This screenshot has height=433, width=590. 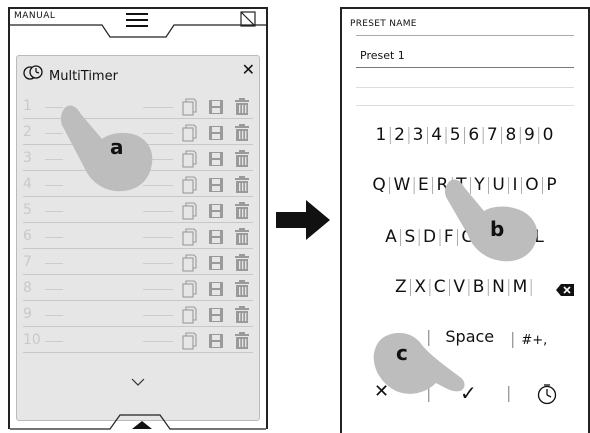 What do you see at coordinates (303, 220) in the screenshot?
I see `right-arrow-icon` at bounding box center [303, 220].